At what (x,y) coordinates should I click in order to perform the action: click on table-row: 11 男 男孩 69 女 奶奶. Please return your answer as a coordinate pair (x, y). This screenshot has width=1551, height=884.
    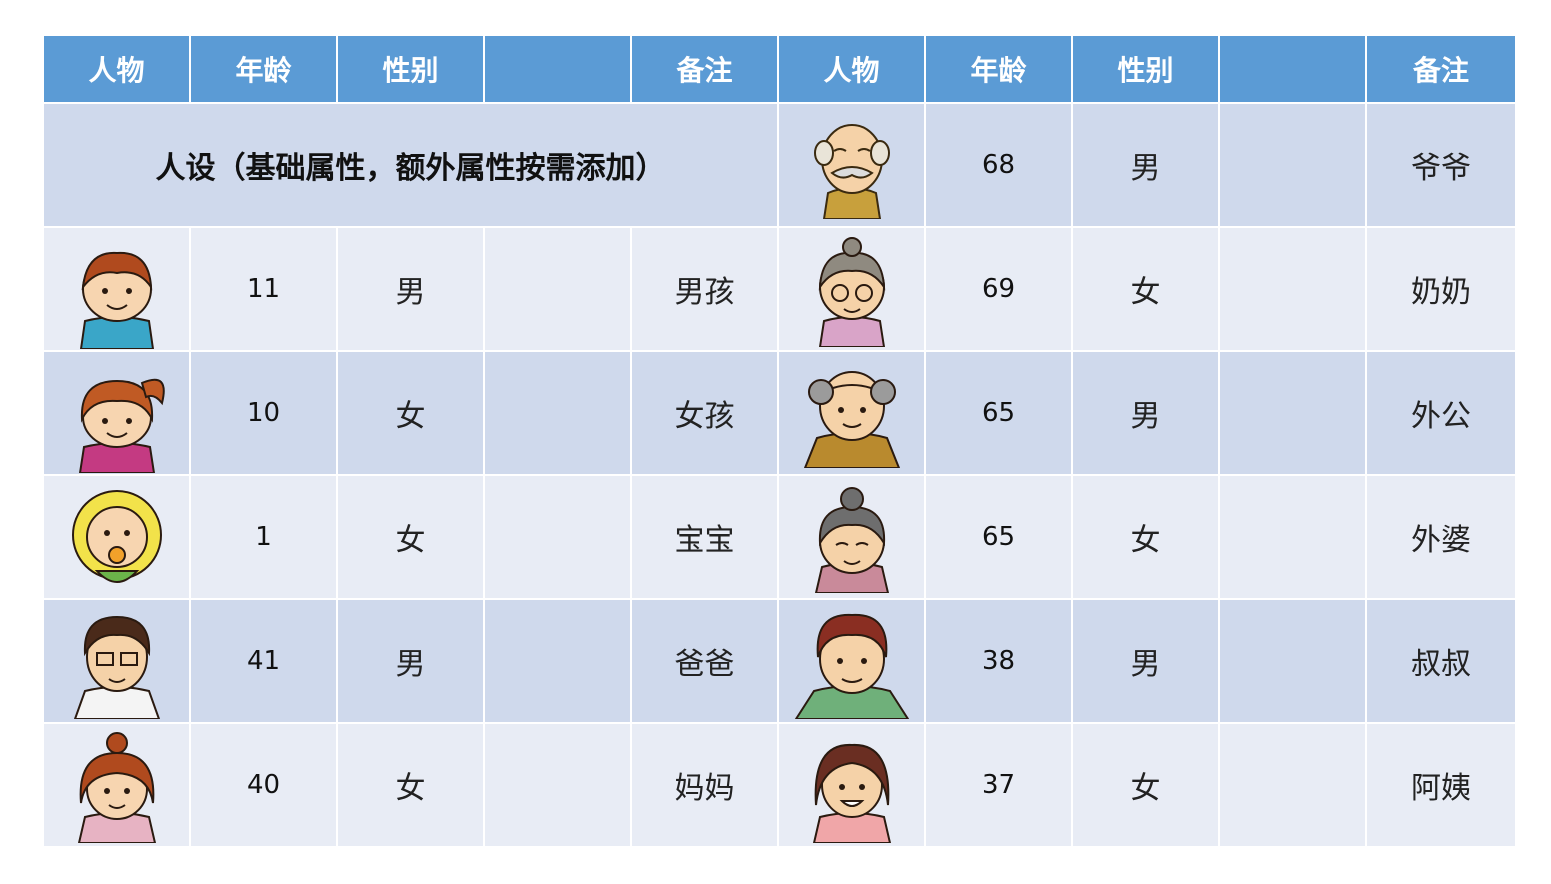
    Looking at the image, I should click on (779, 289).